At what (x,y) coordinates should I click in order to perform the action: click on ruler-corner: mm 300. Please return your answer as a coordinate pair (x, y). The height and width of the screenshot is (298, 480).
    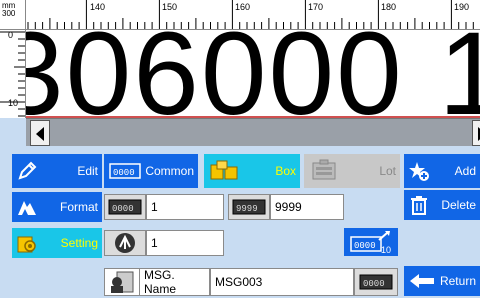
    Looking at the image, I should click on (13, 15).